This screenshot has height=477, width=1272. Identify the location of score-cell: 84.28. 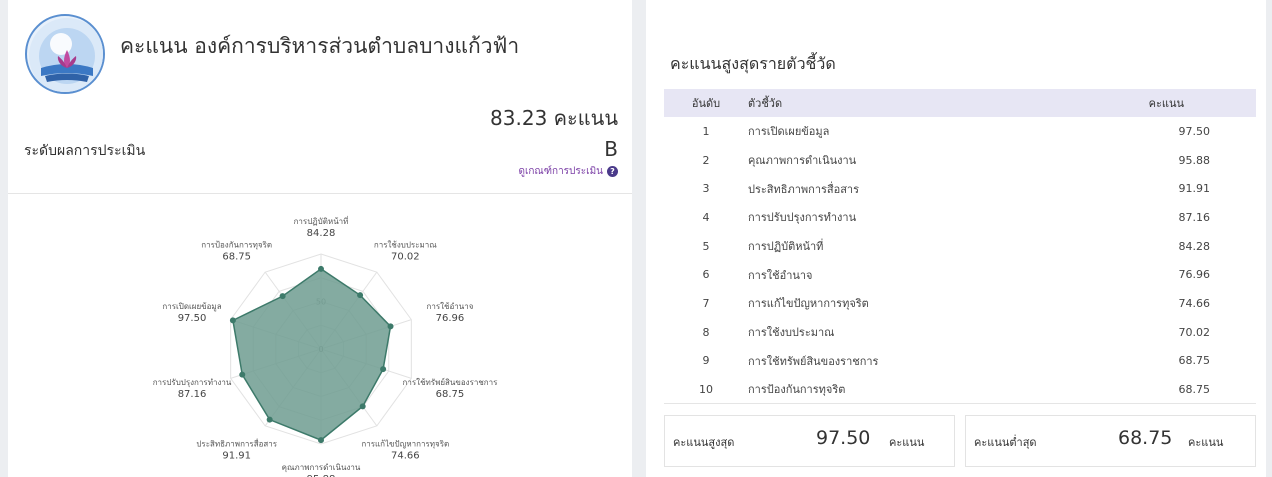
(1194, 246).